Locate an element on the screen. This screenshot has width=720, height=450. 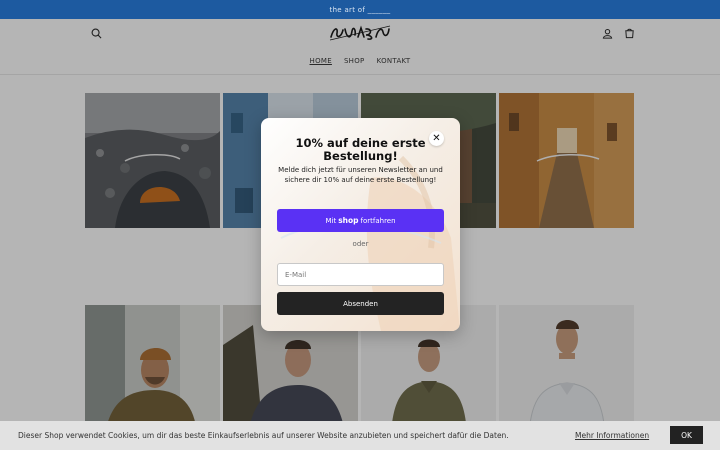
or-divider: oder is located at coordinates (360, 244).